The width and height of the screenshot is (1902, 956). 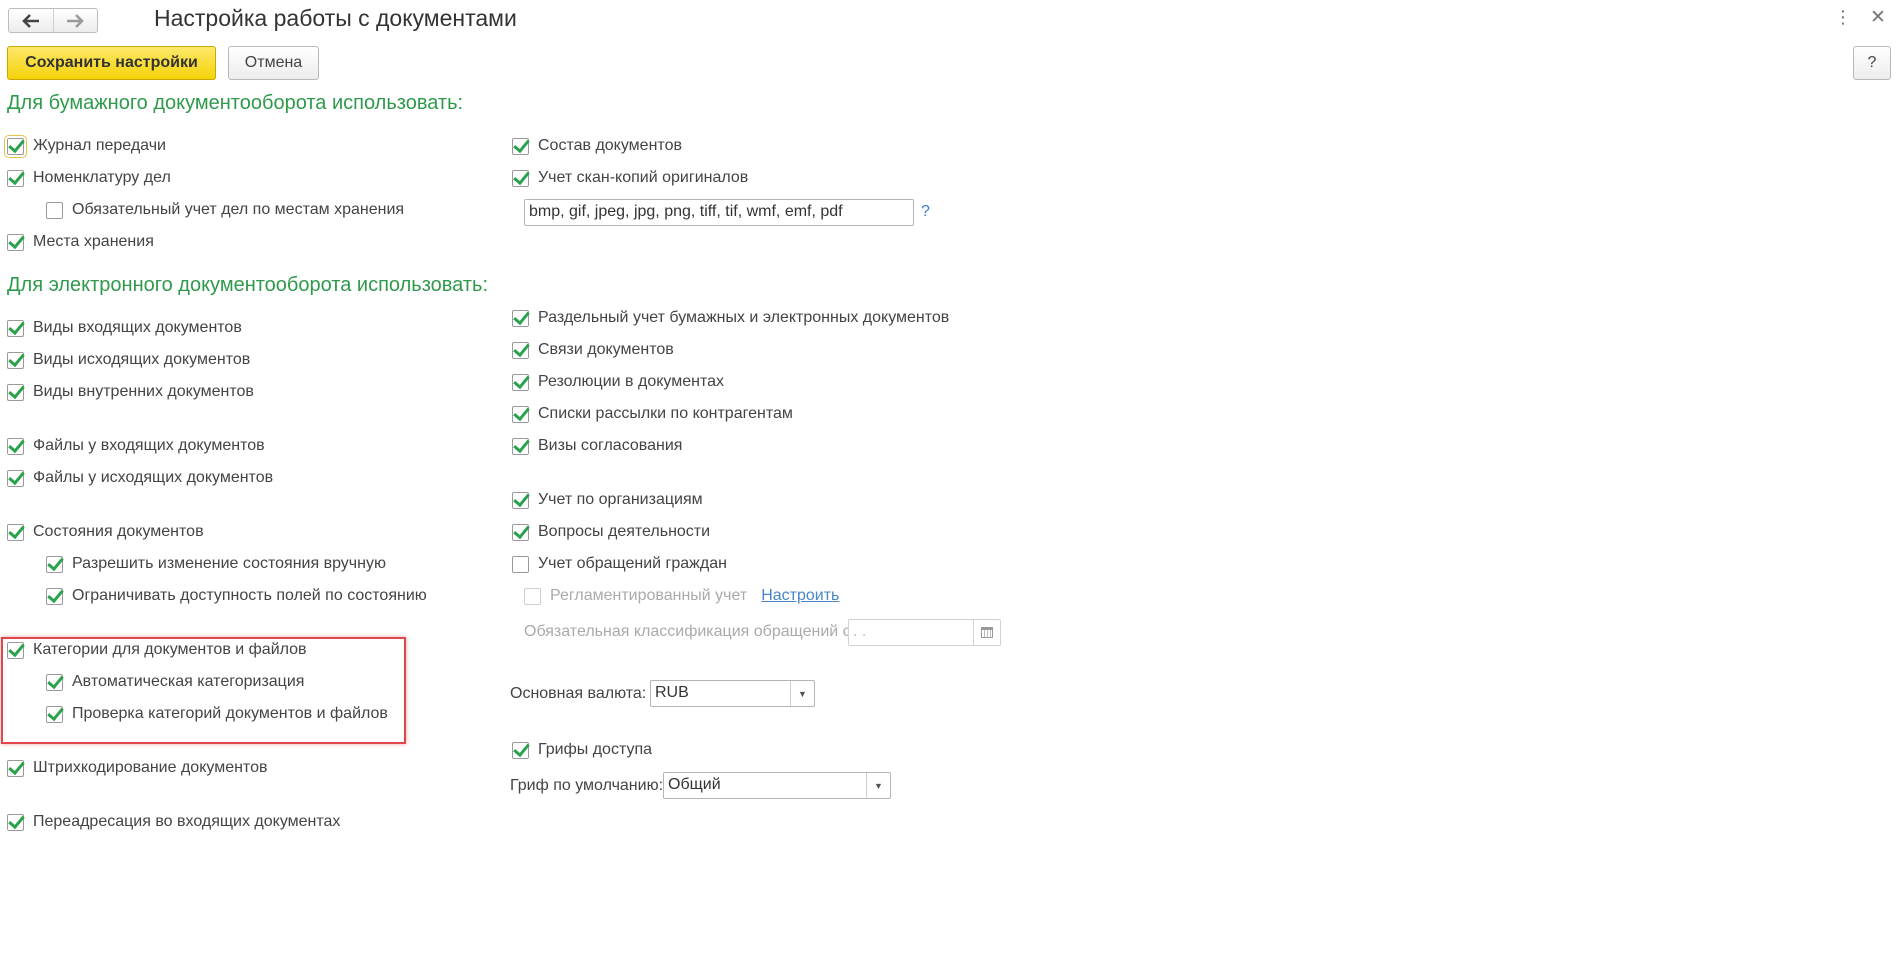 What do you see at coordinates (610, 145) in the screenshot?
I see `option-label: Состав документов` at bounding box center [610, 145].